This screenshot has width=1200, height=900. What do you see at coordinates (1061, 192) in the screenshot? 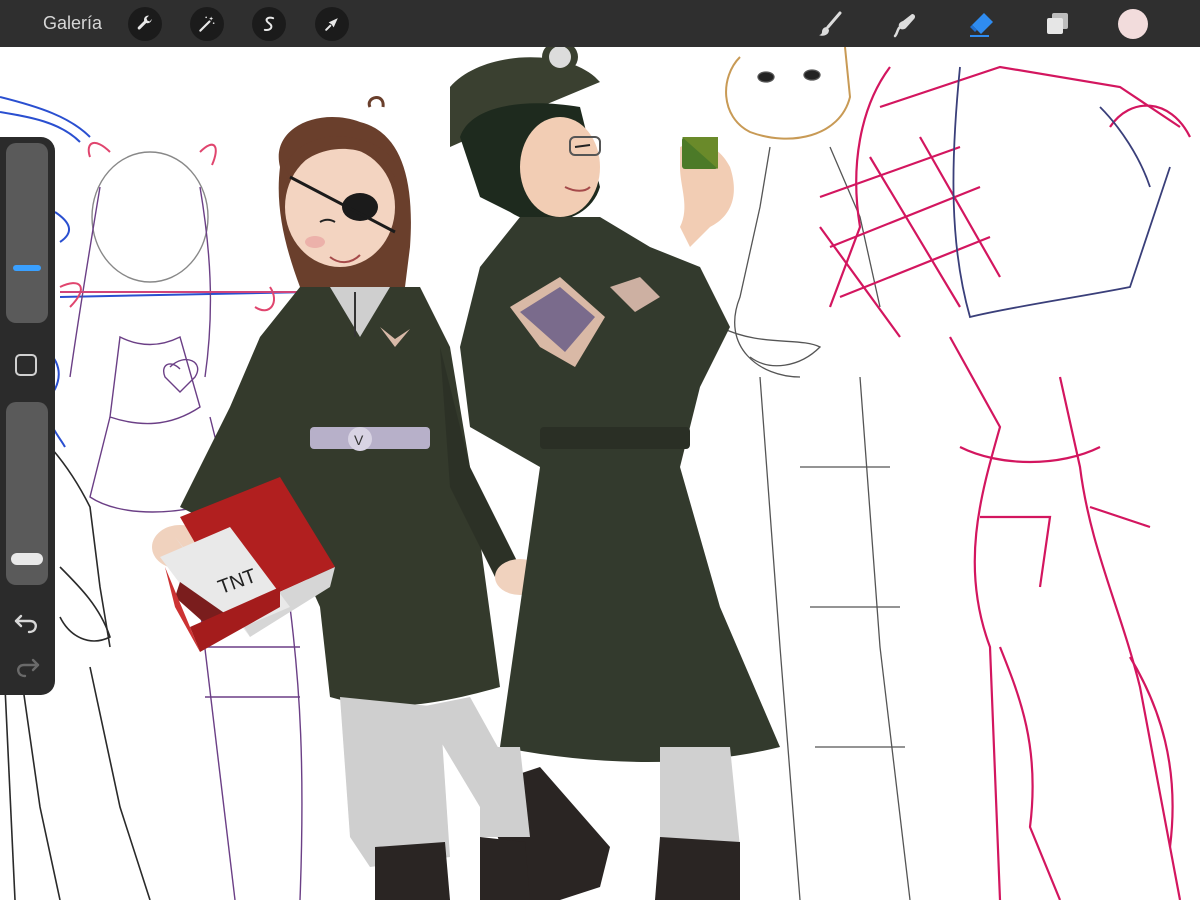
I see `blue-figure-outline` at bounding box center [1061, 192].